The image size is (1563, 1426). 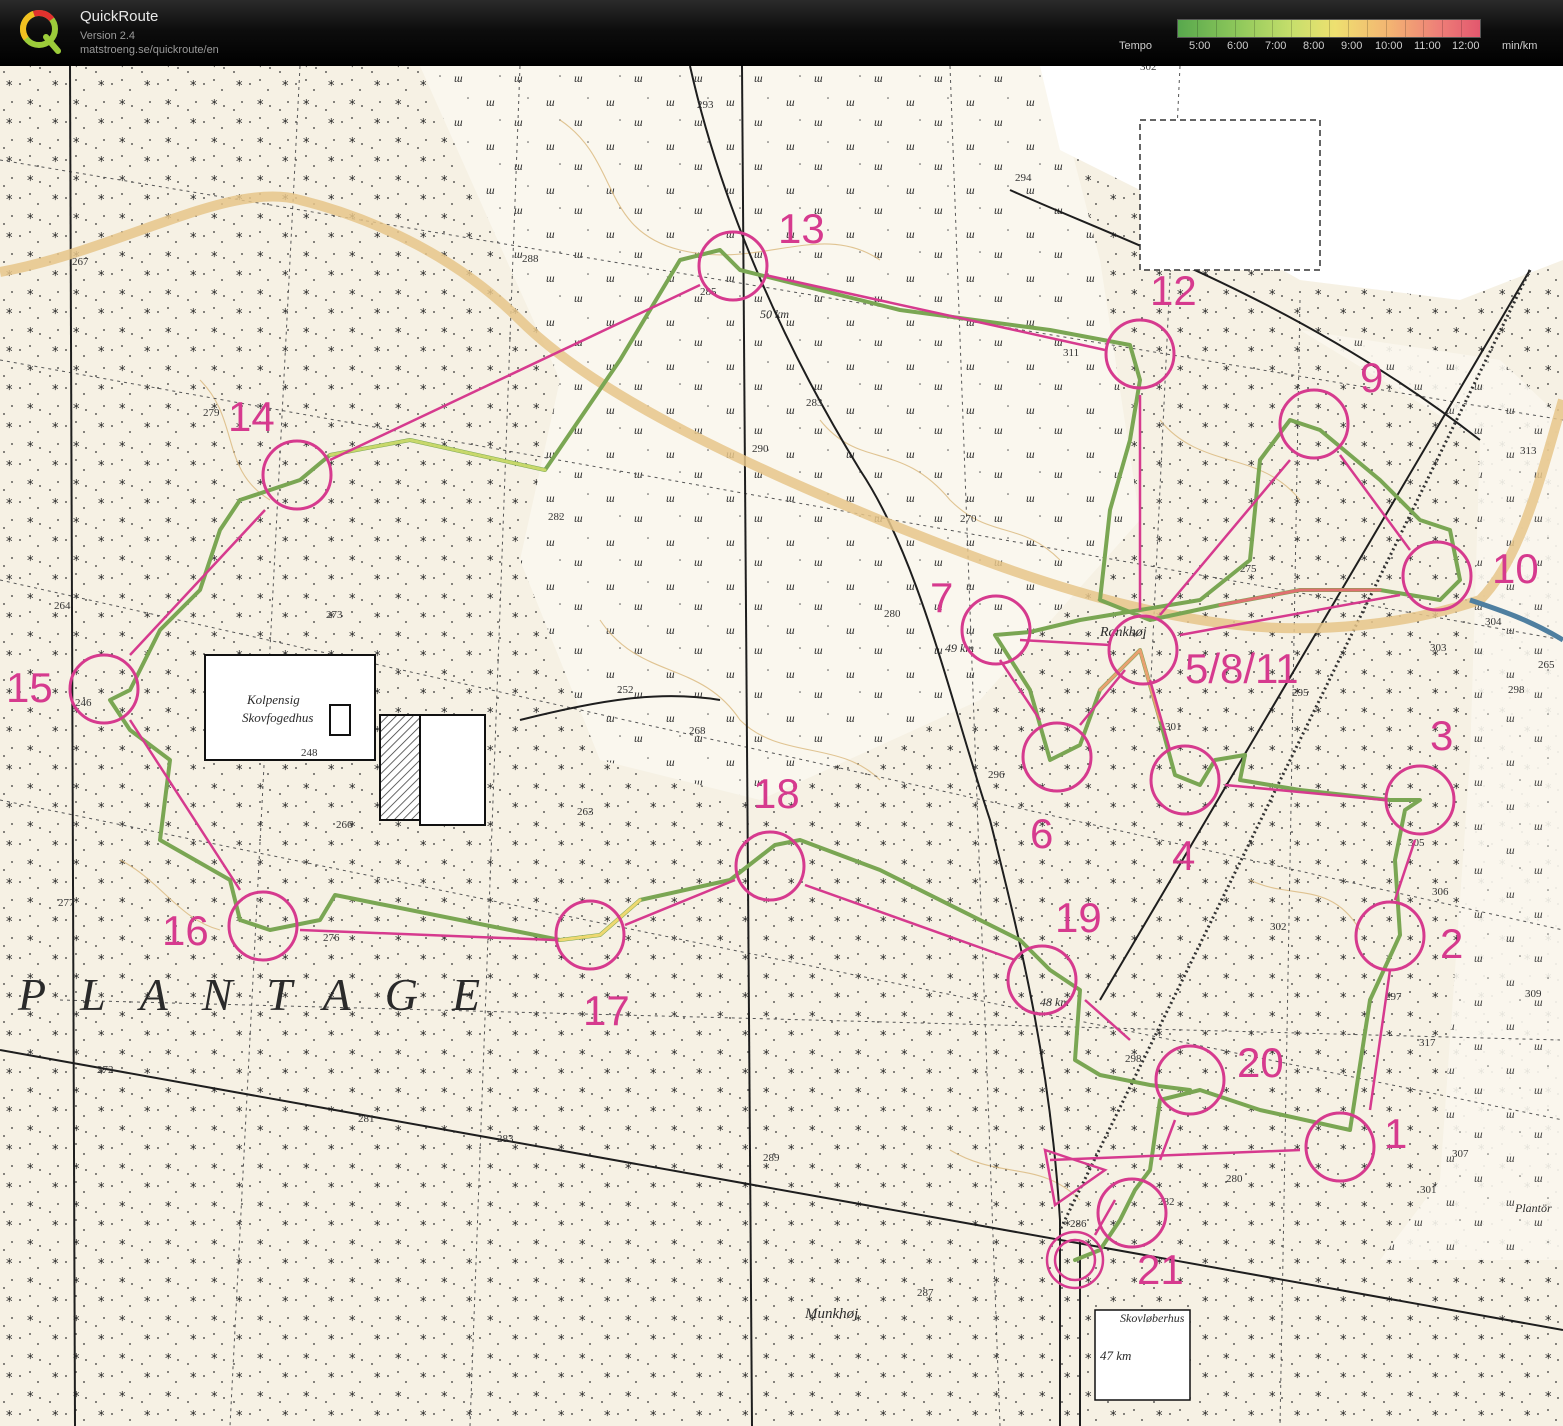 I want to click on kolpensig-label: Kolpensig, so click(x=273, y=699).